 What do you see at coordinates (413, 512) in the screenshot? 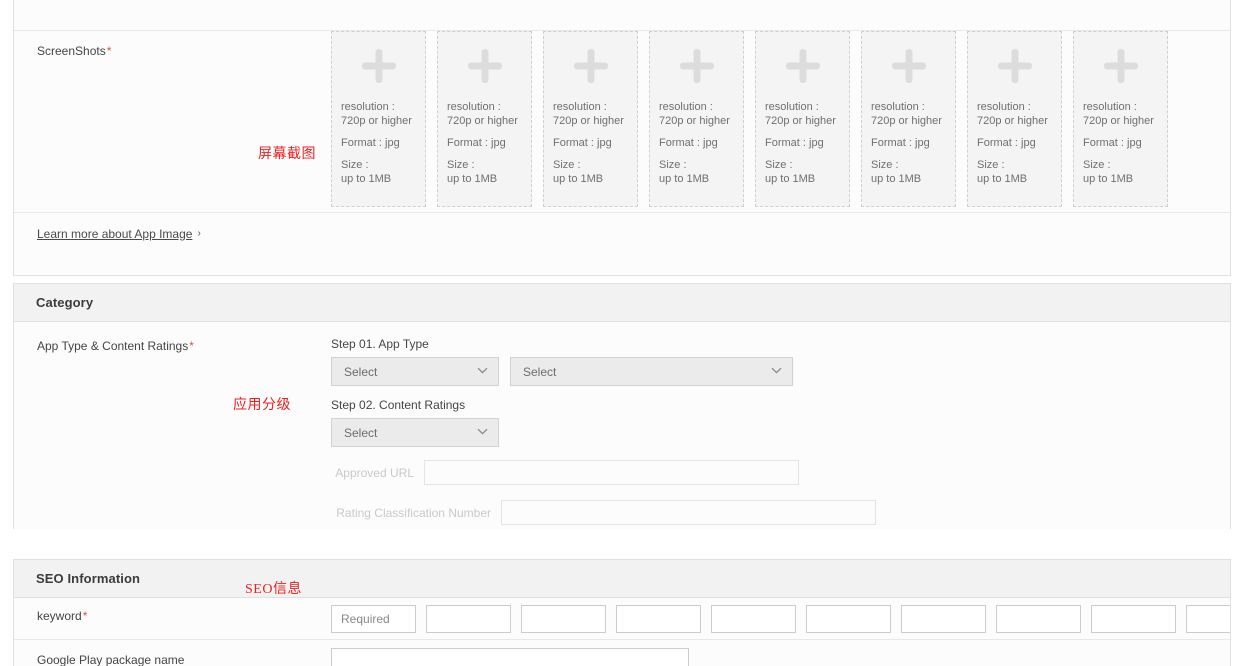
I see `rating-classification-label: Rating Classification Number` at bounding box center [413, 512].